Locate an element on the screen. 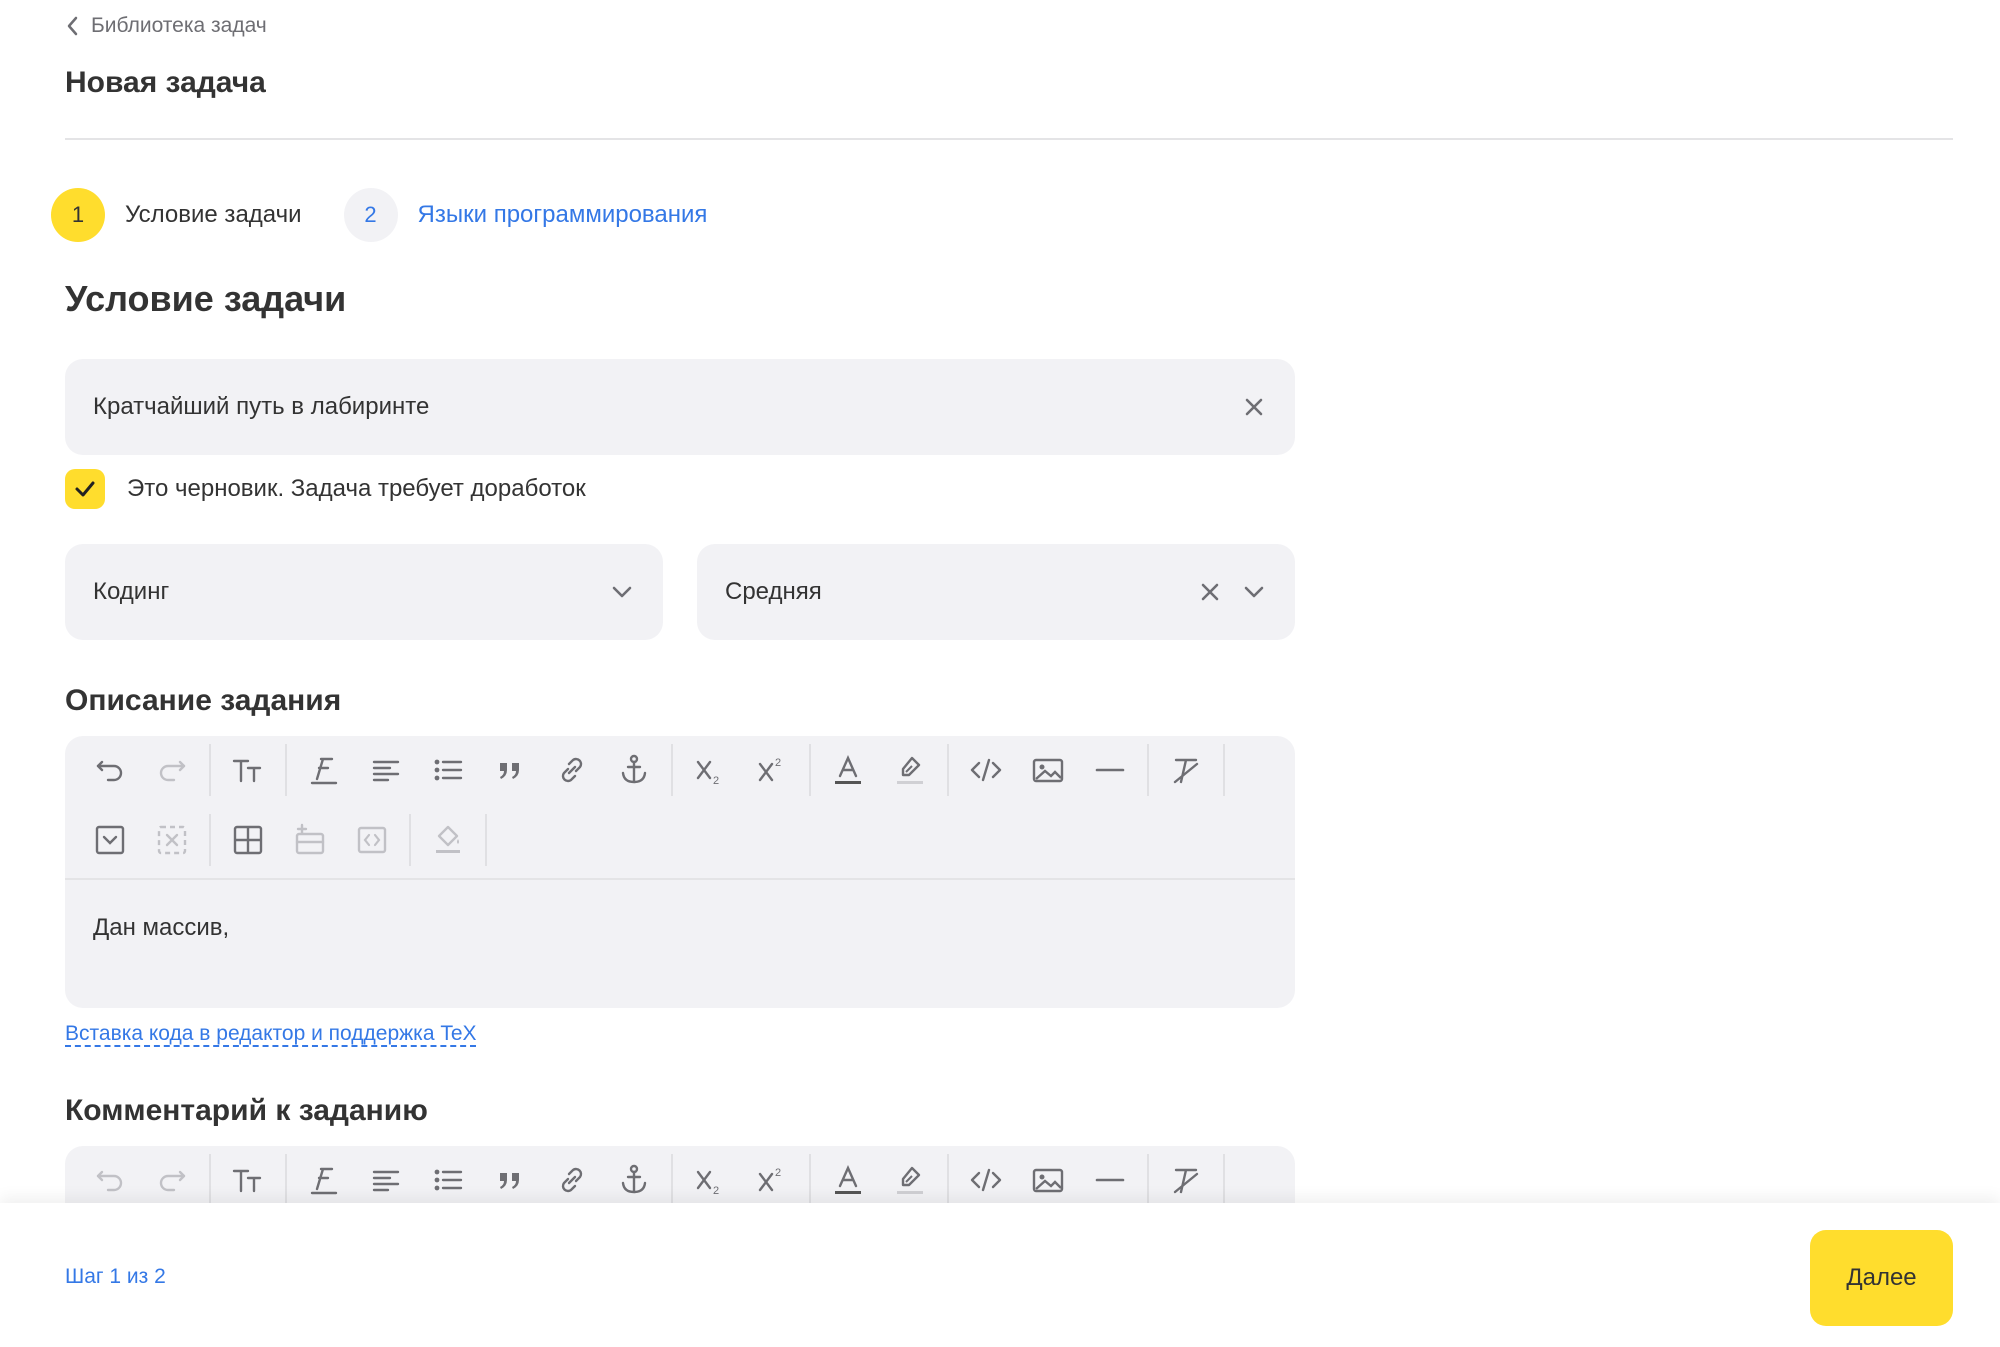  draft-checkbox is located at coordinates (85, 489).